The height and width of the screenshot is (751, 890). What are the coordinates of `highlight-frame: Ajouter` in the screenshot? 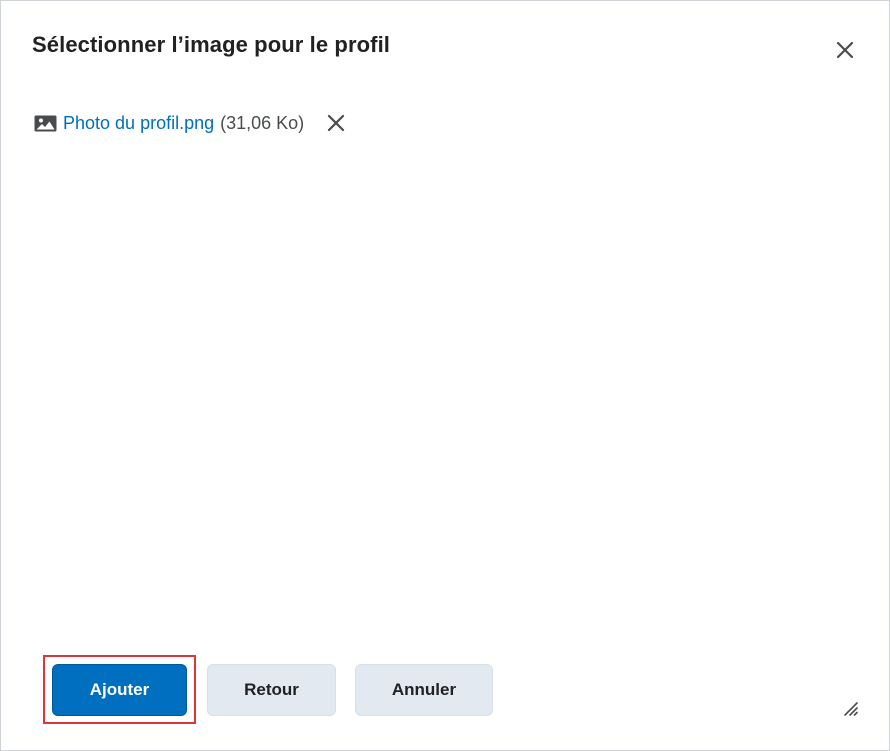 It's located at (119, 689).